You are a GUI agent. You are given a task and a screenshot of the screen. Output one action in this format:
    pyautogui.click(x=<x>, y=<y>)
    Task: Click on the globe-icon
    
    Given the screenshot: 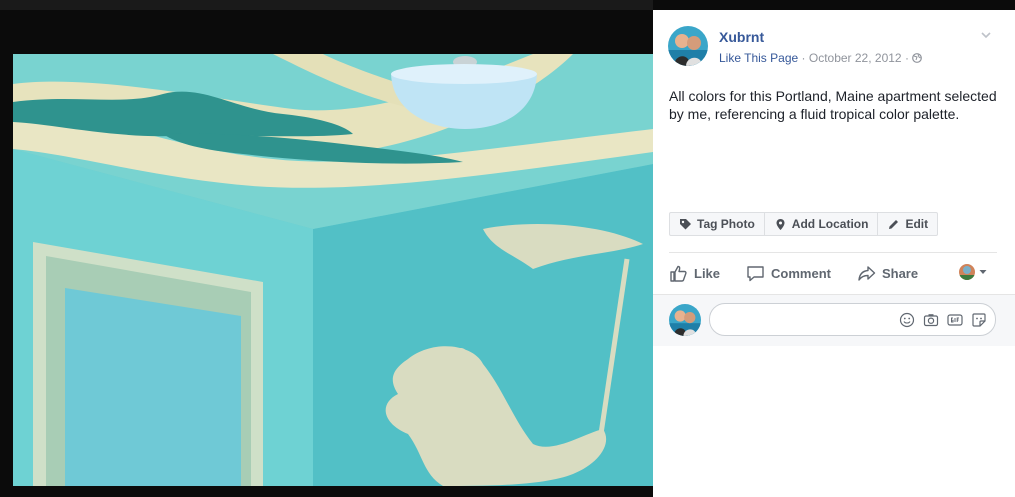 What is the action you would take?
    pyautogui.click(x=917, y=58)
    